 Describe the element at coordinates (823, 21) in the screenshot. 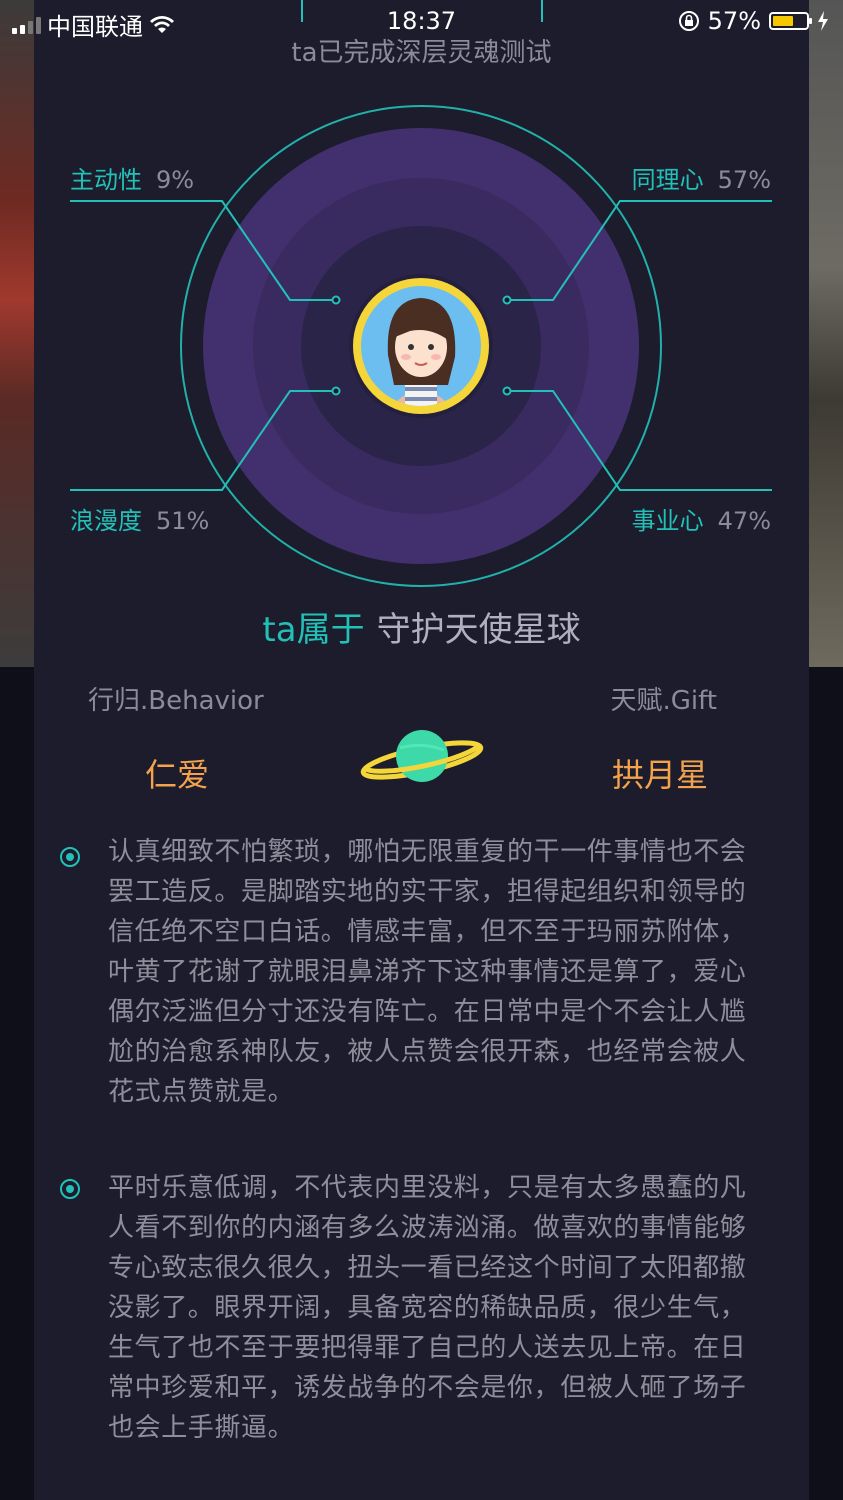

I see `charging-icon` at that location.